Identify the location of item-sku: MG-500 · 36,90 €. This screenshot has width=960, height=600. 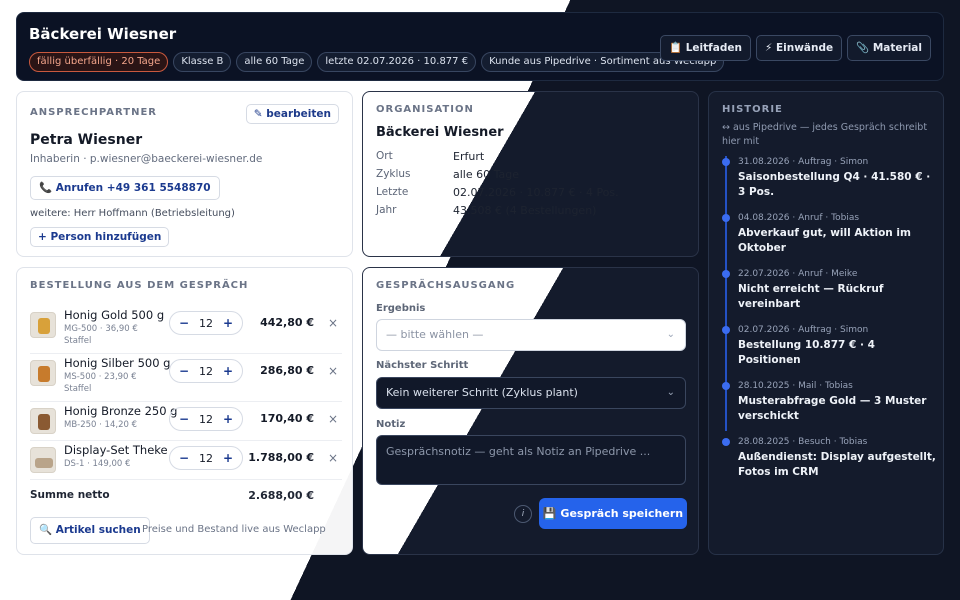
(101, 329).